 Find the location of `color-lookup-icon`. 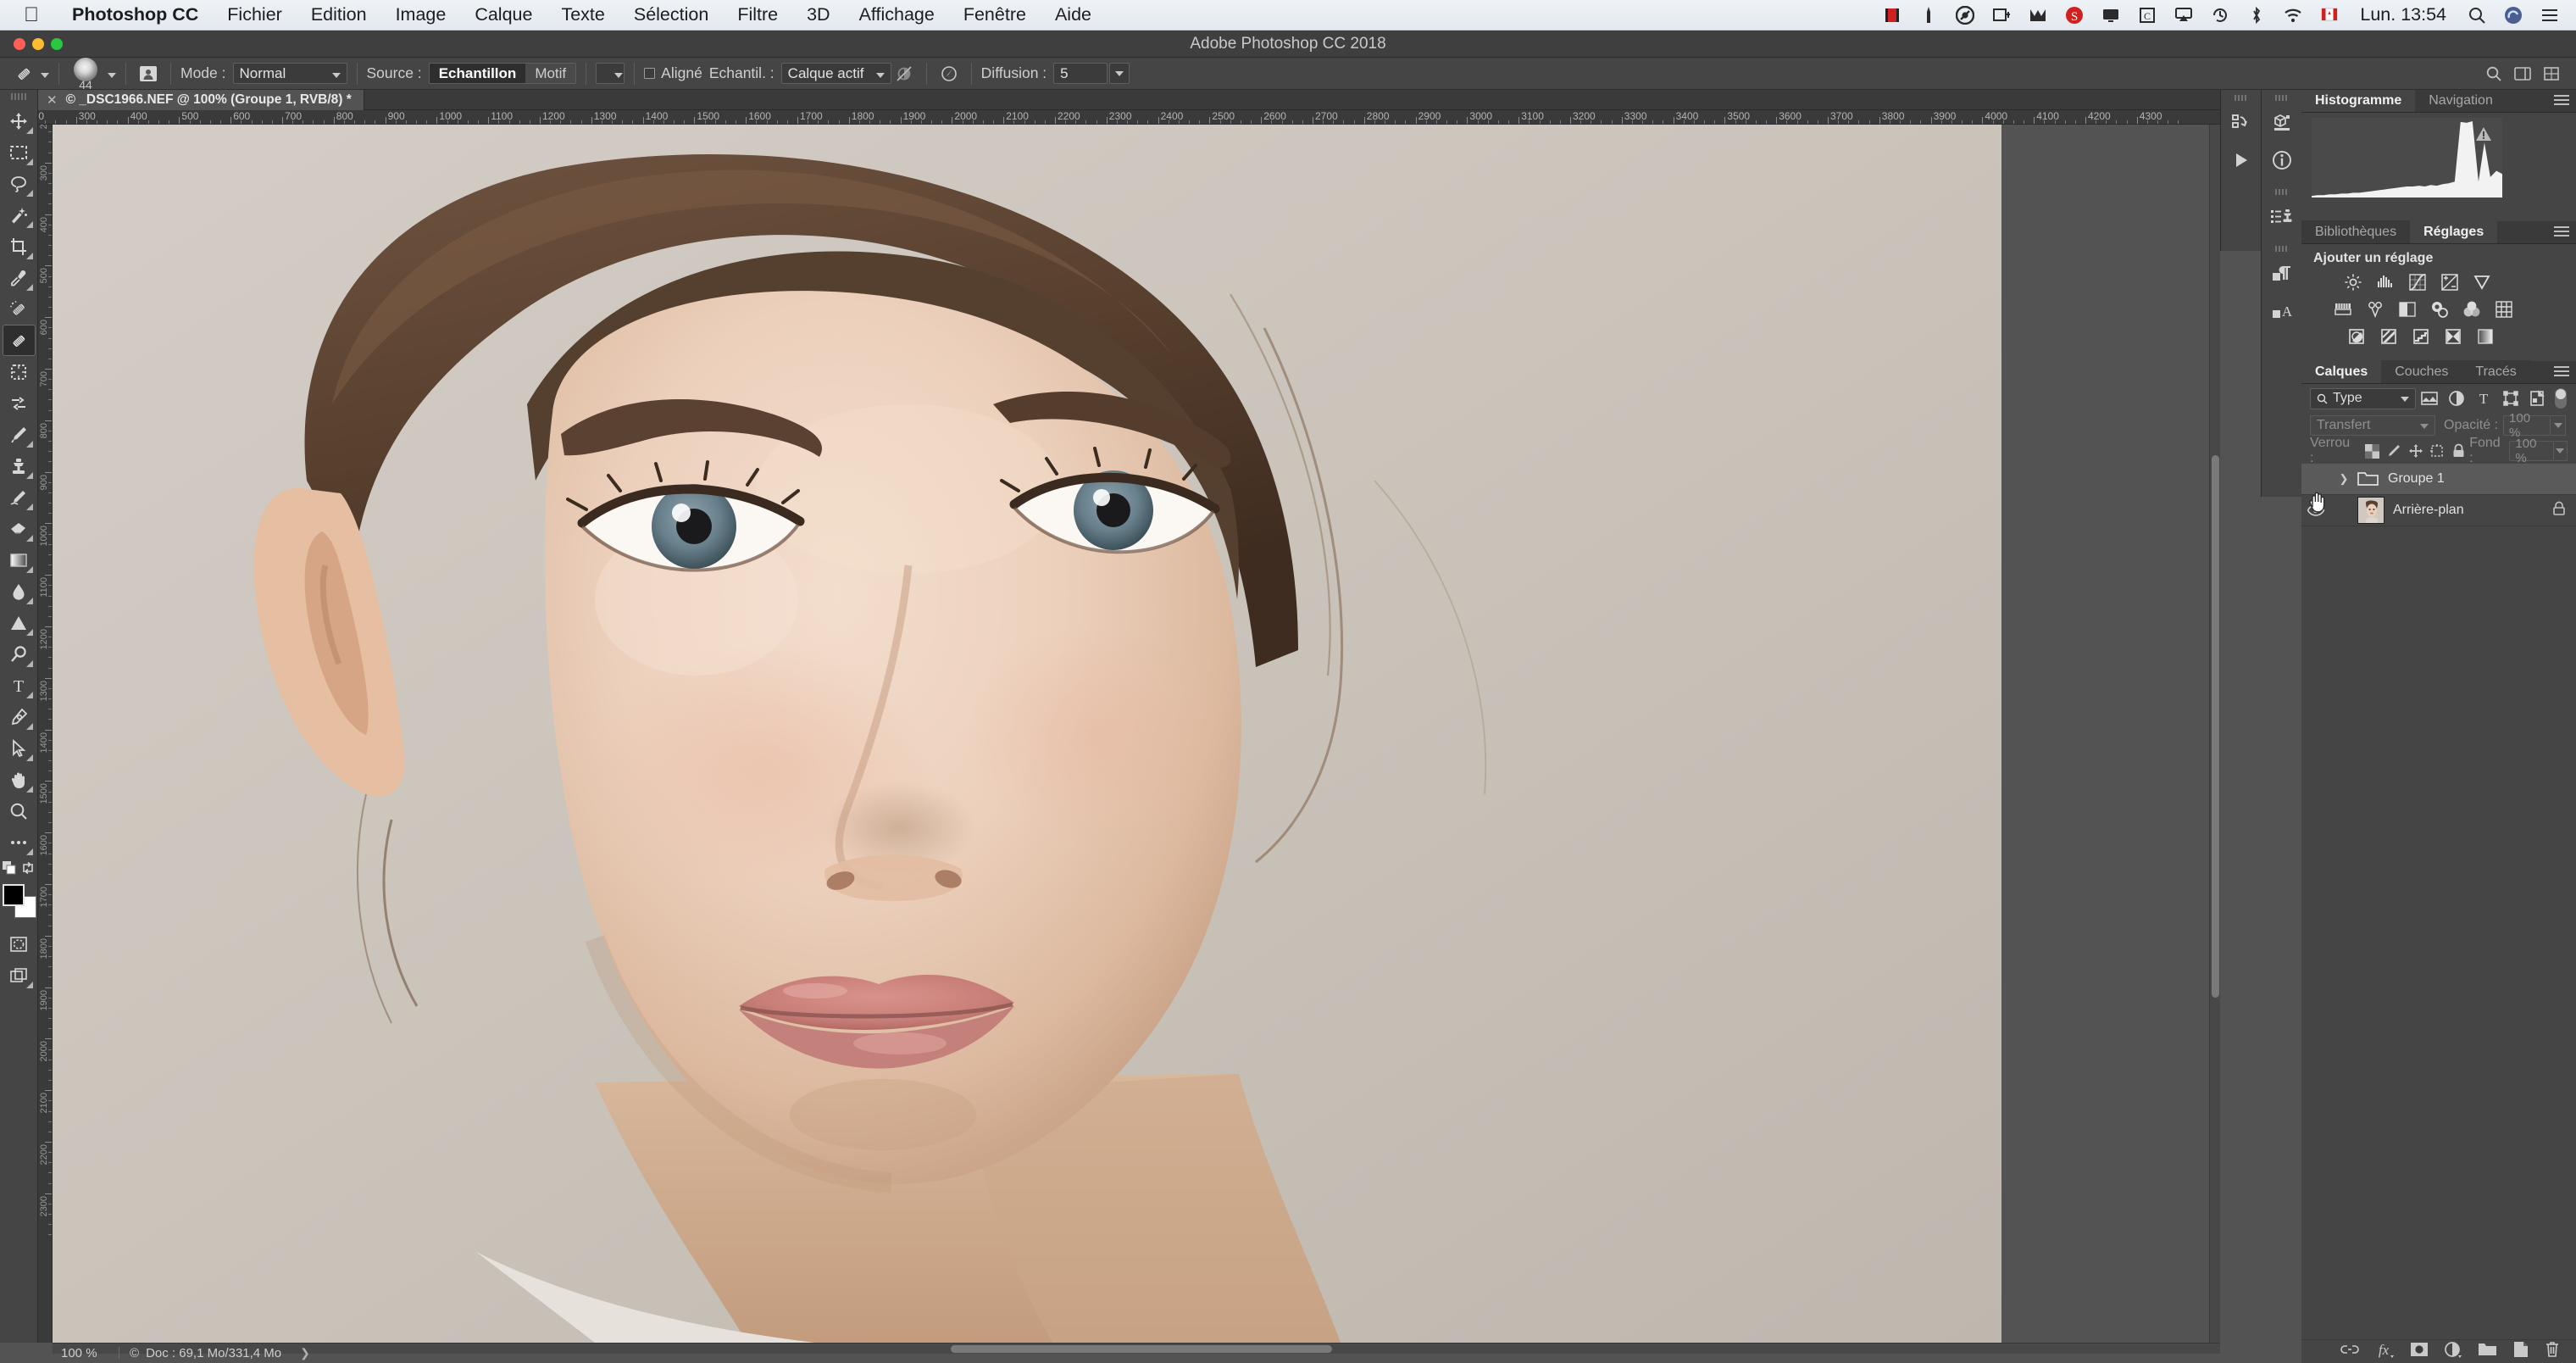

color-lookup-icon is located at coordinates (2504, 309).